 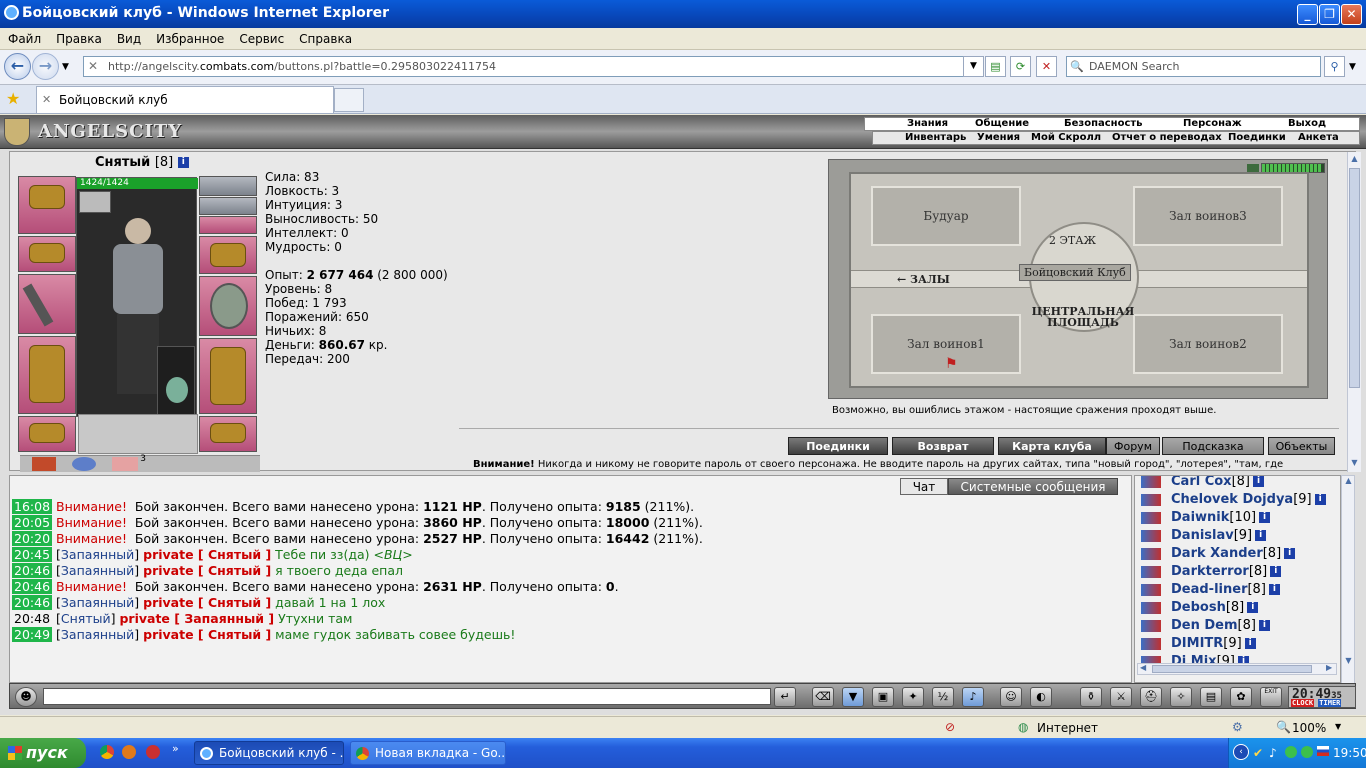 I want to click on user-name: Den Dem, so click(x=1204, y=625).